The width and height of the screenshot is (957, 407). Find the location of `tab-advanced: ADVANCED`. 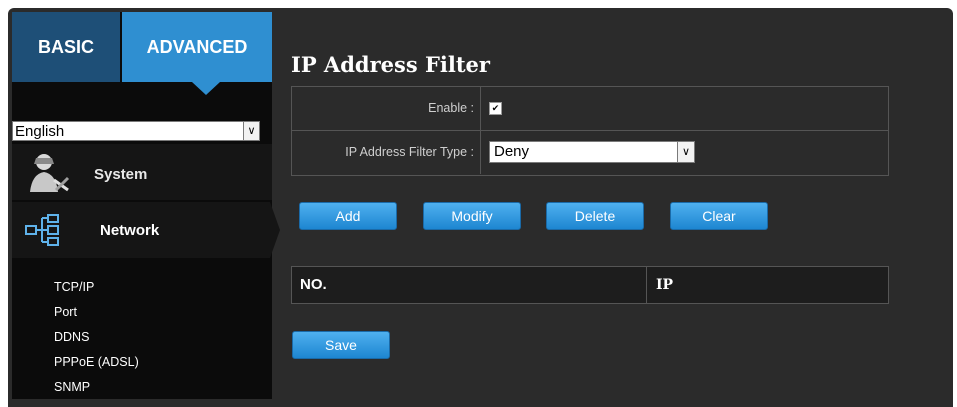

tab-advanced: ADVANCED is located at coordinates (197, 47).